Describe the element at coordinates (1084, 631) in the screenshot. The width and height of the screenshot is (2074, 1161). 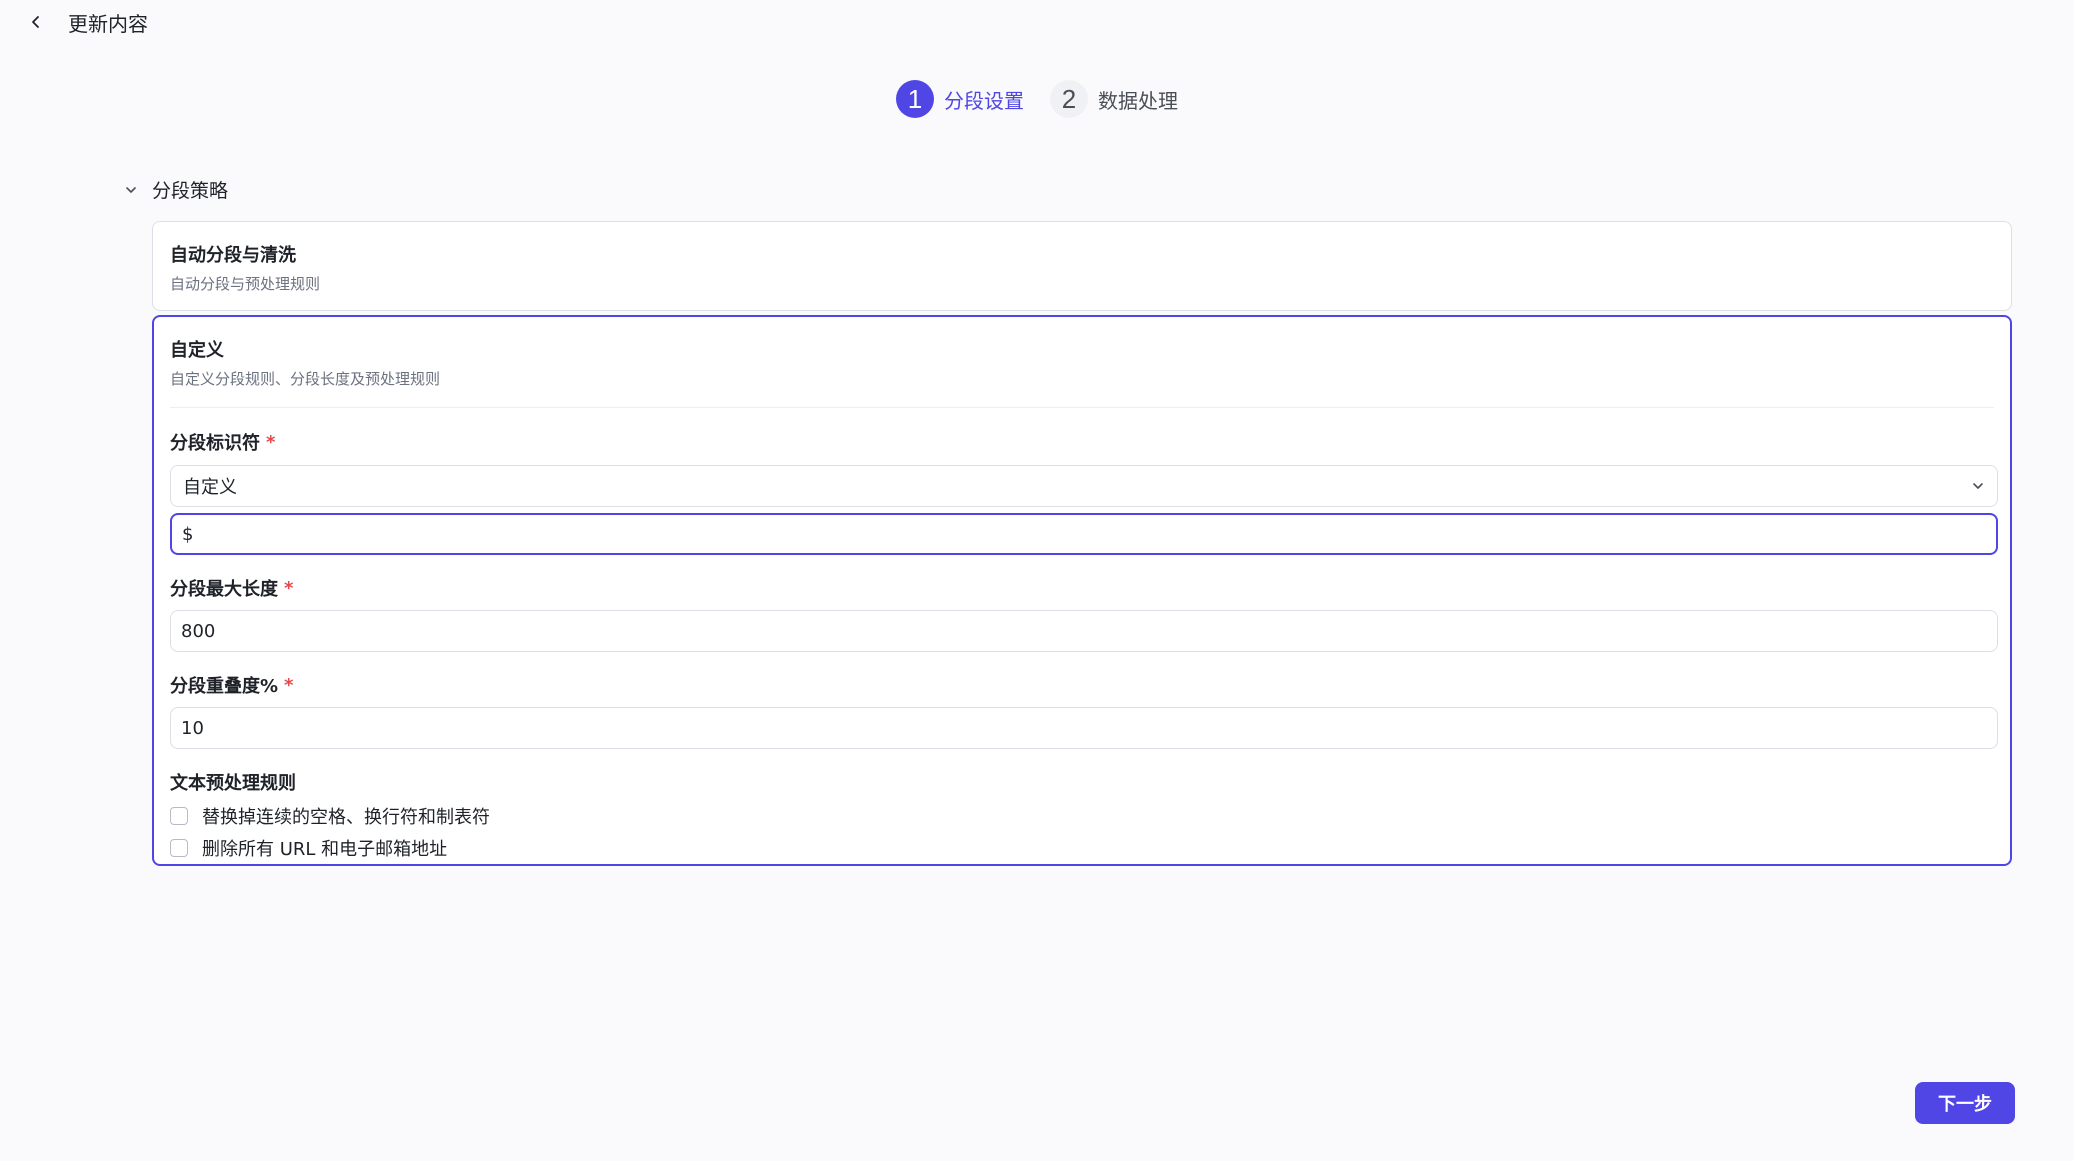
I see `max-length-input` at that location.